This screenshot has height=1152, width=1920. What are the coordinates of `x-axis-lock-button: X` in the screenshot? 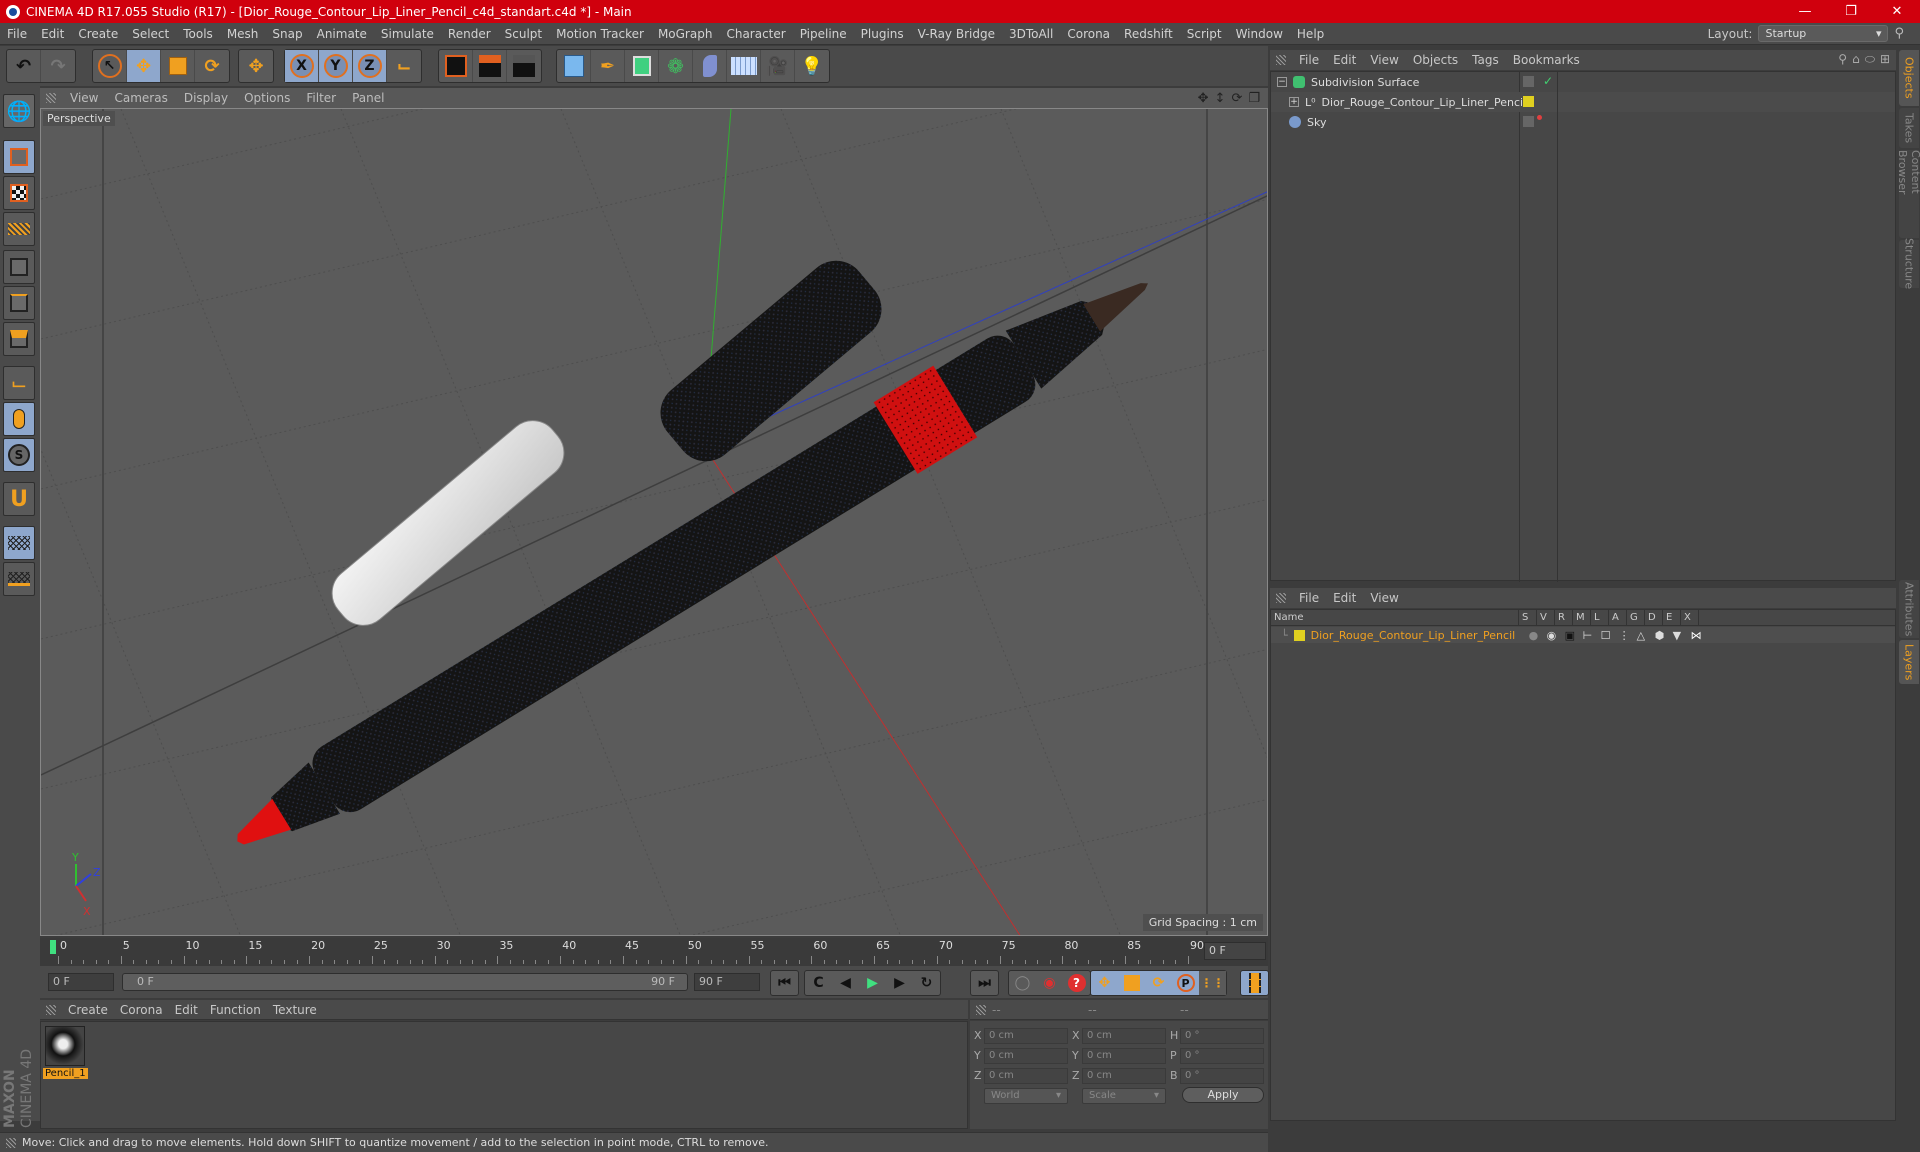 It's located at (302, 66).